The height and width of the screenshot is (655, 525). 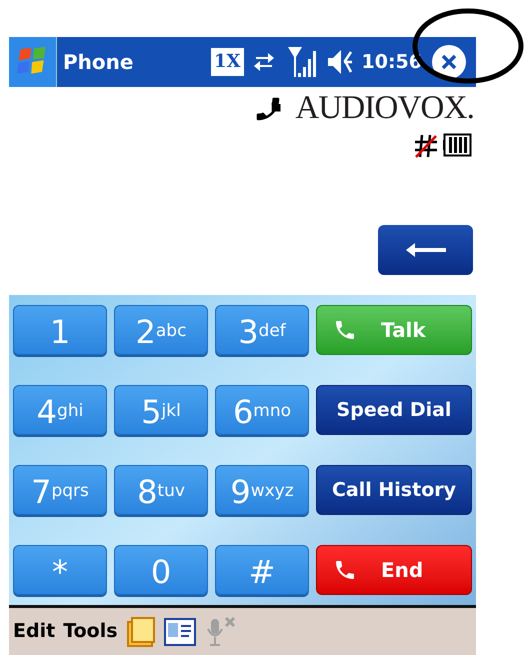 I want to click on network-indicator: 1X, so click(x=227, y=62).